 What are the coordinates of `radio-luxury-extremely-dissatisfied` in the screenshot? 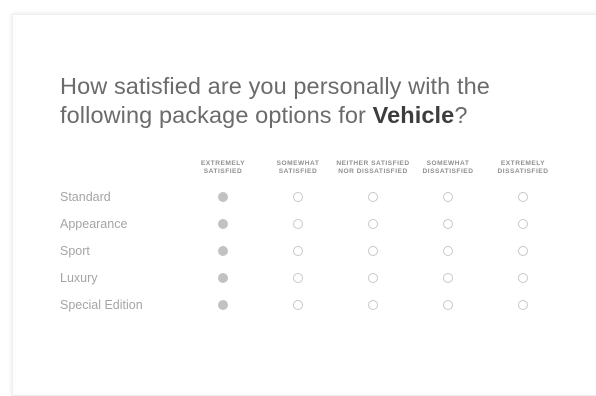 It's located at (523, 278).